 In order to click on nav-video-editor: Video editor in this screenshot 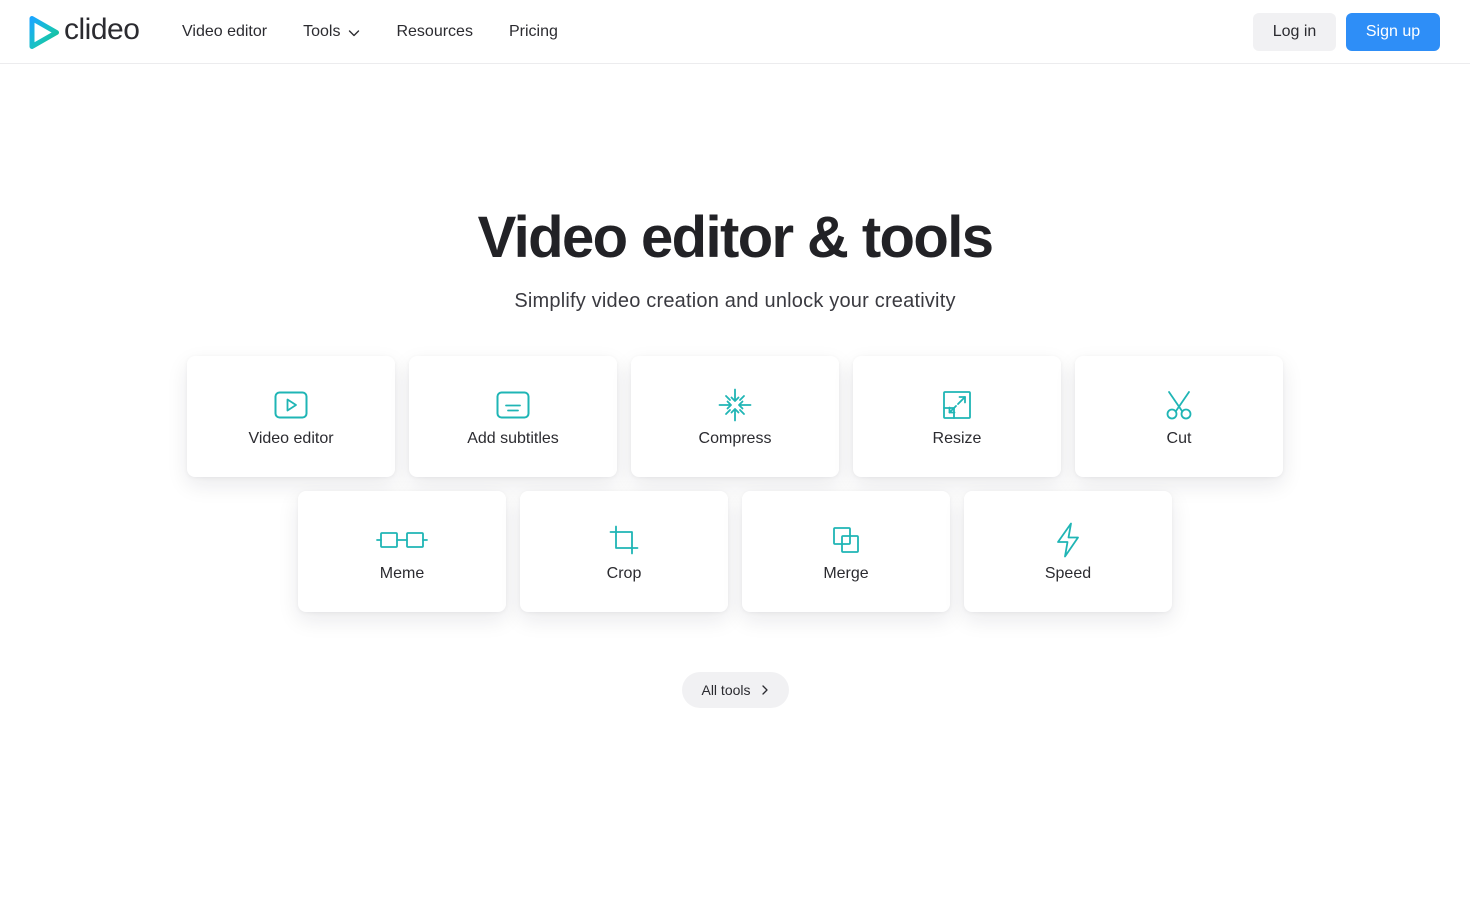, I will do `click(224, 32)`.